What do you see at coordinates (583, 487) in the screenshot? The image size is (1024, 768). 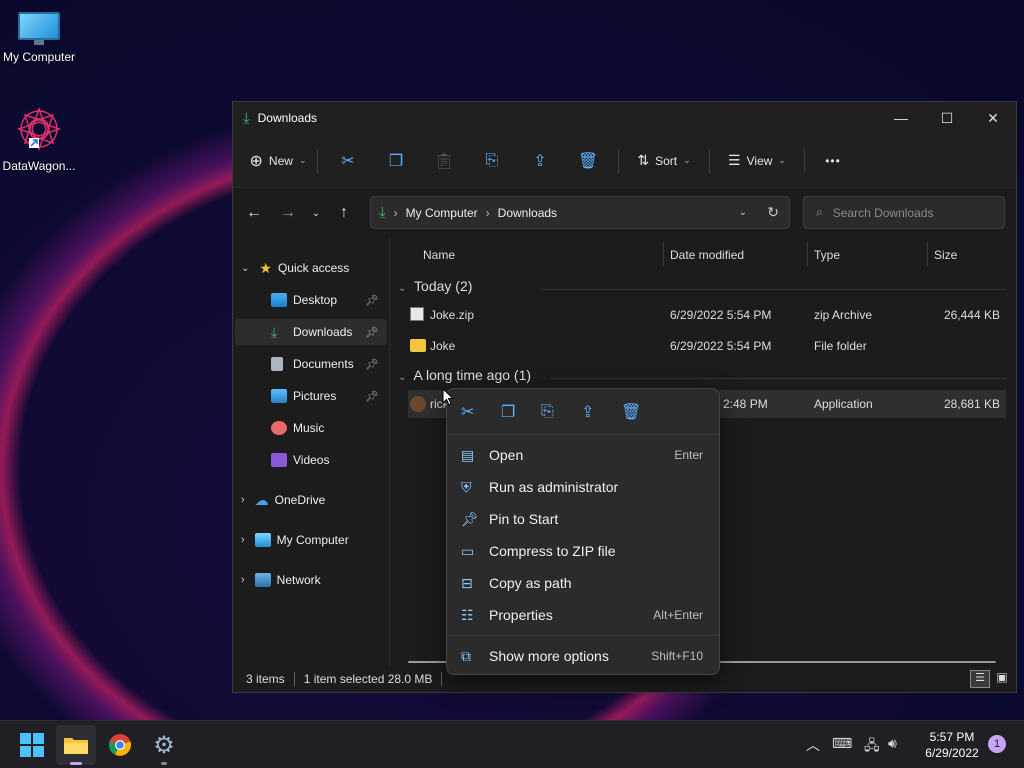 I see `menu-item-run-as-admin: ⛨ Run as administrator` at bounding box center [583, 487].